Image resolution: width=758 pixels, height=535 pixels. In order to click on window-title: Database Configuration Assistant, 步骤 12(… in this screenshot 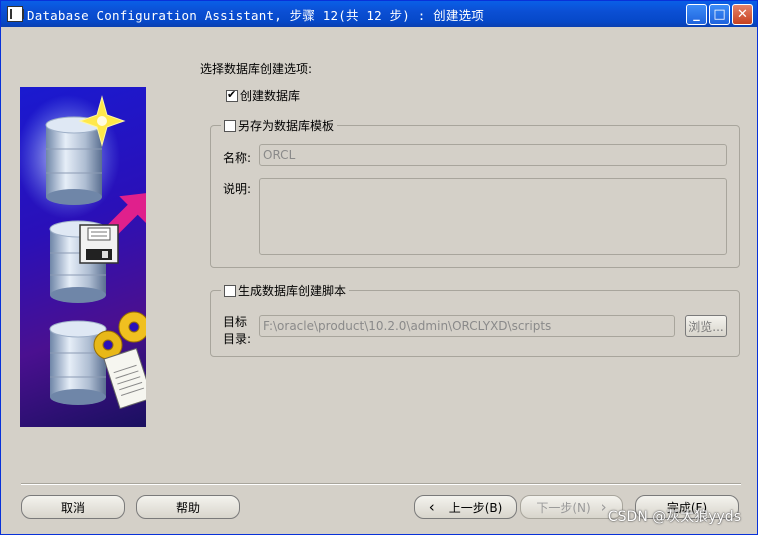, I will do `click(255, 15)`.